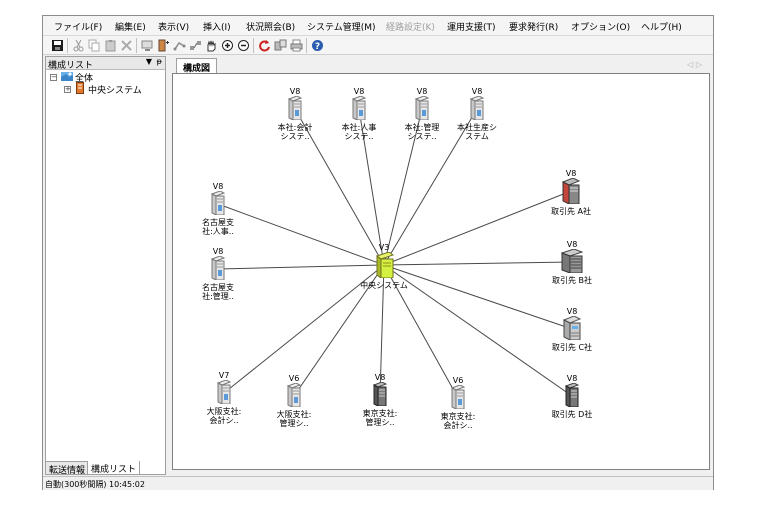 This screenshot has width=757, height=511. What do you see at coordinates (477, 132) in the screenshot?
I see `node-label: 本社生産シ ステム` at bounding box center [477, 132].